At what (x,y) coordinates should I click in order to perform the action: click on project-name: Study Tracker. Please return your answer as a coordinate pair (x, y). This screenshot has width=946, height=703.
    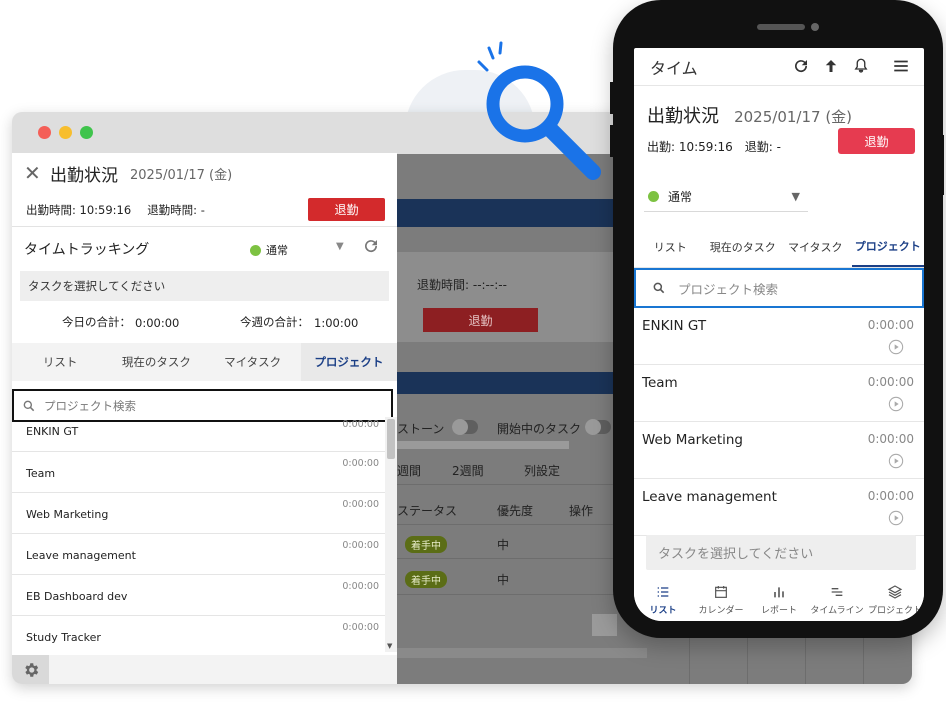
    Looking at the image, I should click on (63, 637).